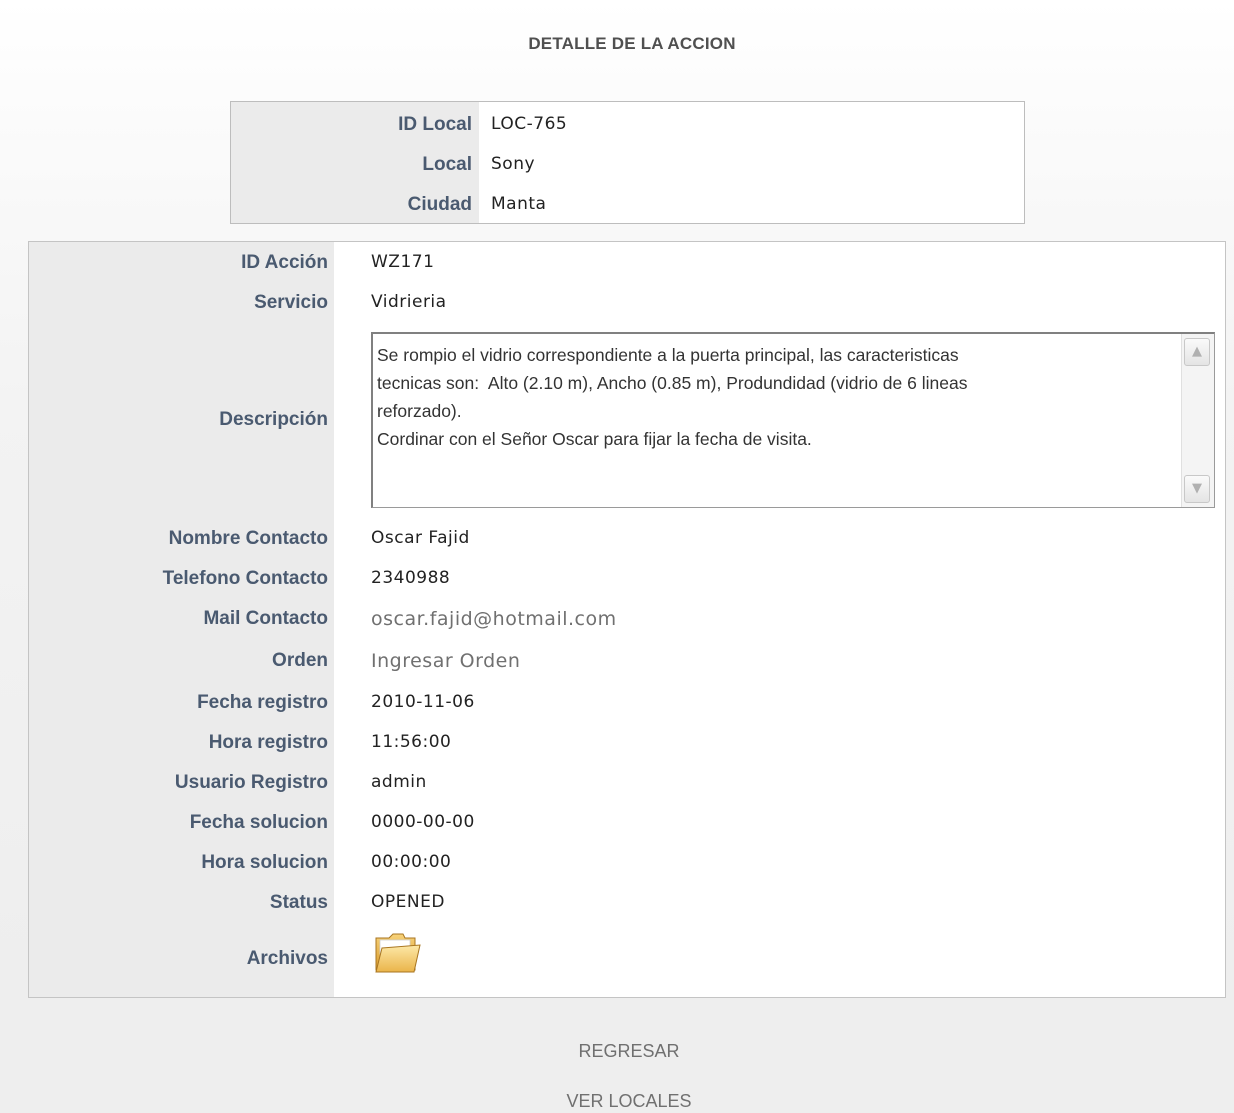 The width and height of the screenshot is (1234, 1113). Describe the element at coordinates (409, 302) in the screenshot. I see `servicio-value: Vidrieria` at that location.